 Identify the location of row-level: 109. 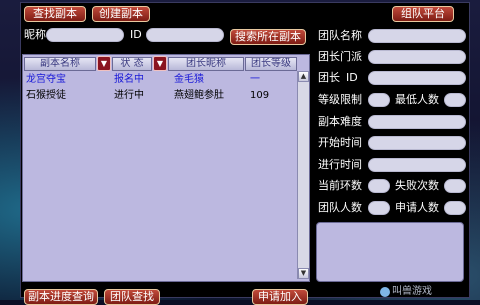
(260, 95).